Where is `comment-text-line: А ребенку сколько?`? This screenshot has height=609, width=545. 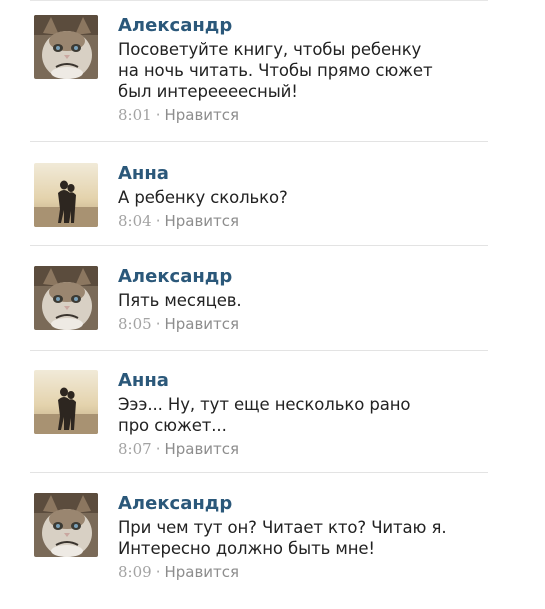 comment-text-line: А ребенку сколько? is located at coordinates (203, 197).